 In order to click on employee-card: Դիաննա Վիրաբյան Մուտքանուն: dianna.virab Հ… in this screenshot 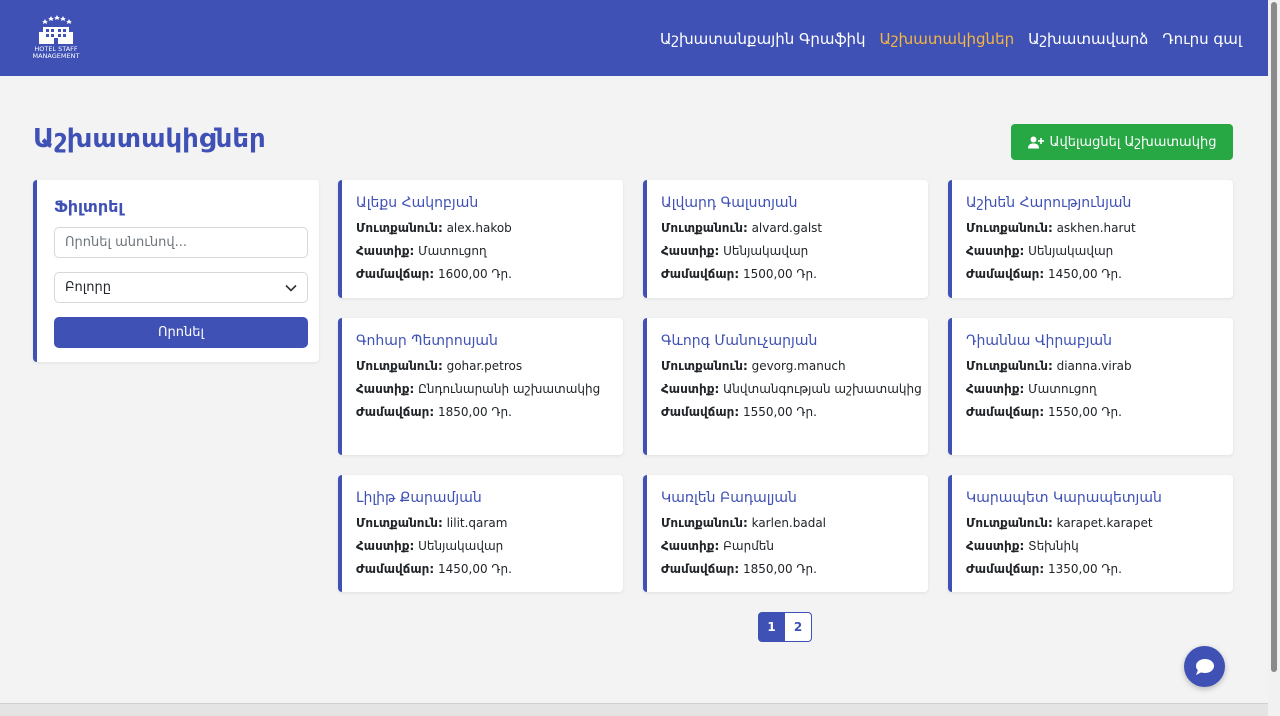, I will do `click(1090, 386)`.